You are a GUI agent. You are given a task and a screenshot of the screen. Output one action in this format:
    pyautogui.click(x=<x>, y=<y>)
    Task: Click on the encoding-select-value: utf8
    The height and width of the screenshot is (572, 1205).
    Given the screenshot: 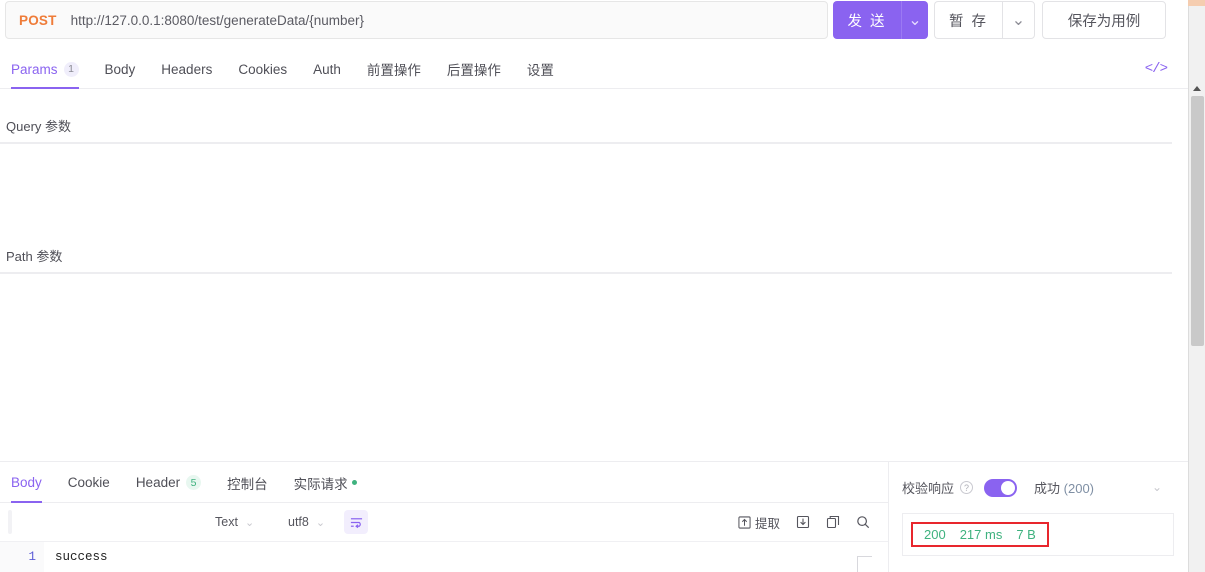 What is the action you would take?
    pyautogui.click(x=298, y=522)
    